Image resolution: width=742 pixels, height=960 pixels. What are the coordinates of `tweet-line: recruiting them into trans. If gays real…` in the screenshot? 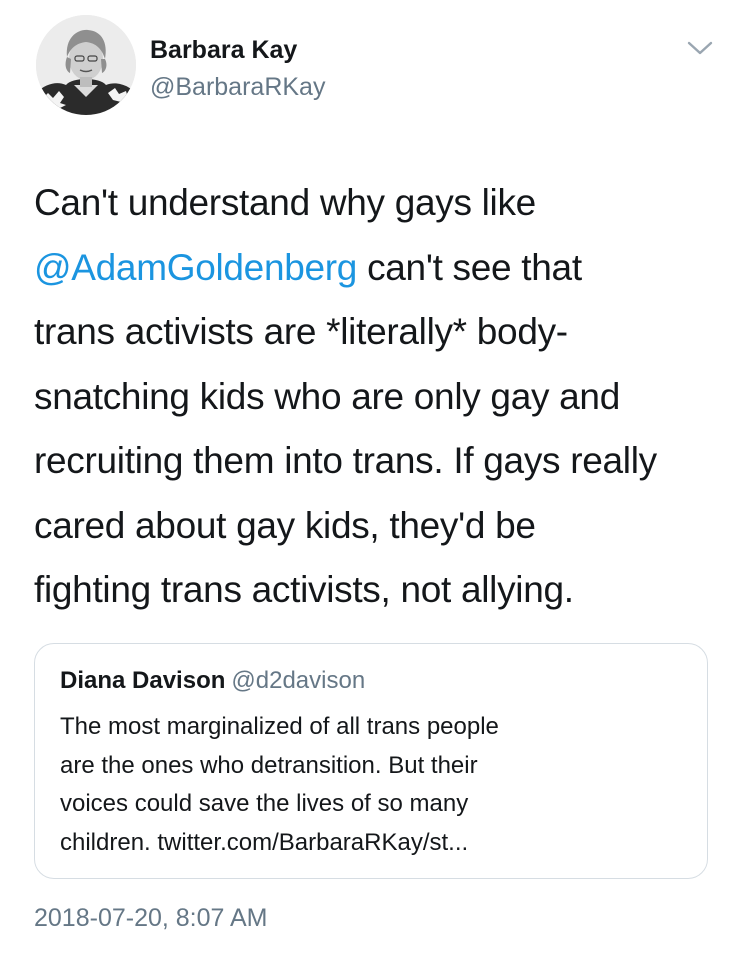 It's located at (345, 460).